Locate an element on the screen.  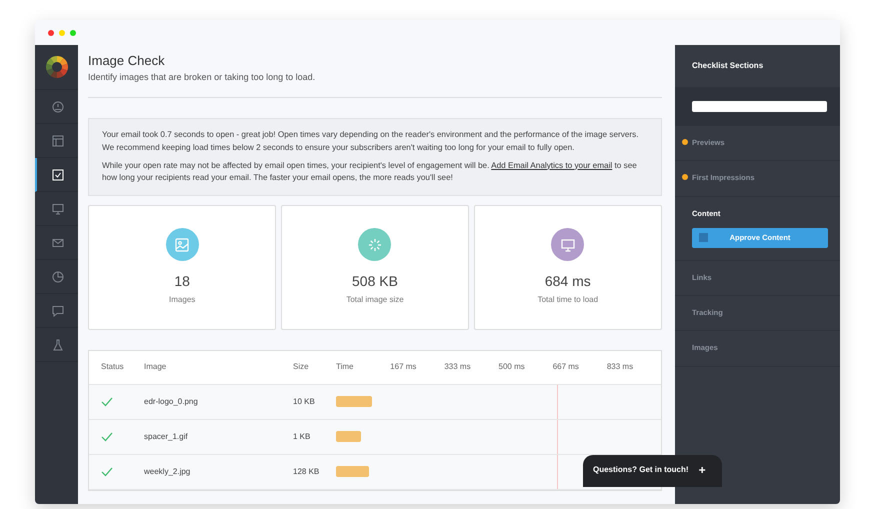
notice-paragraph: Your email took 0.7 seconds to open - great job! Open times vary depending on the reader's environment and the performance of the image servers. We recommend keeping load times below 2 seconds to ensure your subscribers aren't waiting too long for your email to fully open. is located at coordinates (371, 141).